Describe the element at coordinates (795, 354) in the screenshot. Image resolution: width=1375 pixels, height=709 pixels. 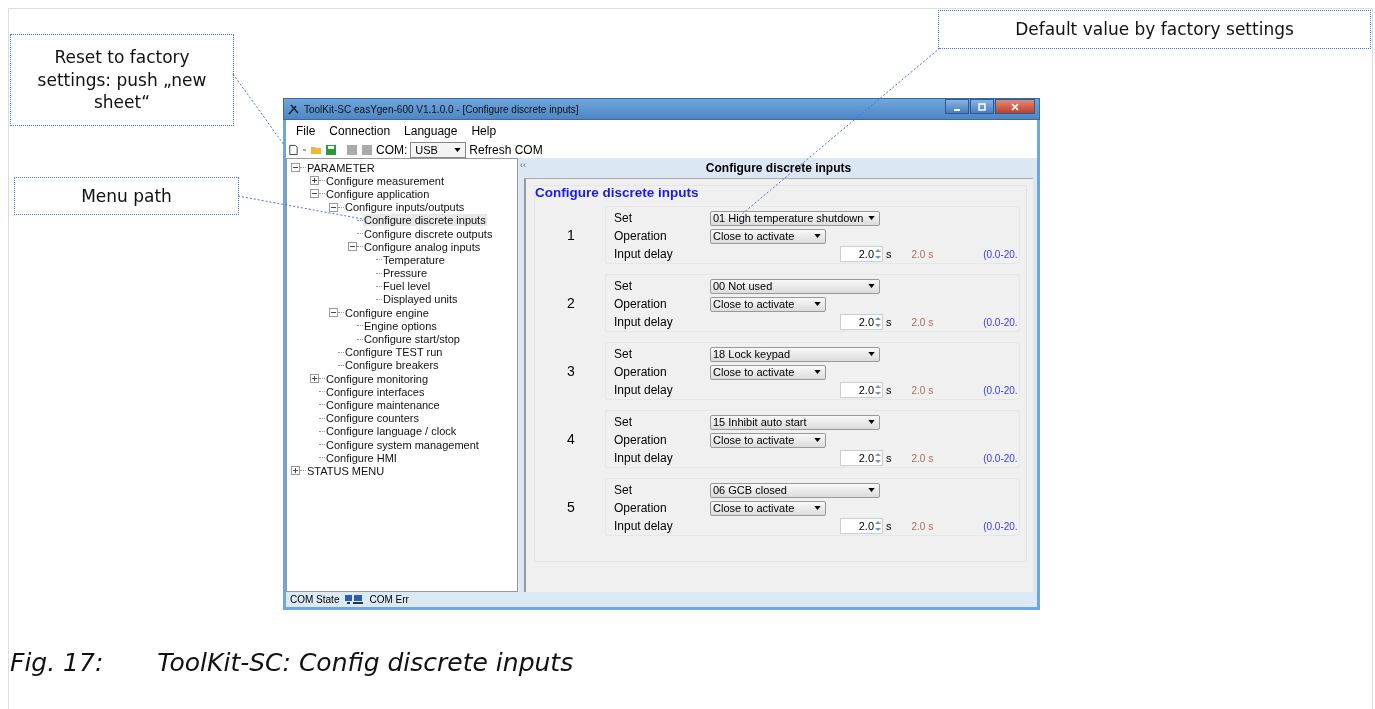
I see `function-dropdown: 18 Lock keypad` at that location.